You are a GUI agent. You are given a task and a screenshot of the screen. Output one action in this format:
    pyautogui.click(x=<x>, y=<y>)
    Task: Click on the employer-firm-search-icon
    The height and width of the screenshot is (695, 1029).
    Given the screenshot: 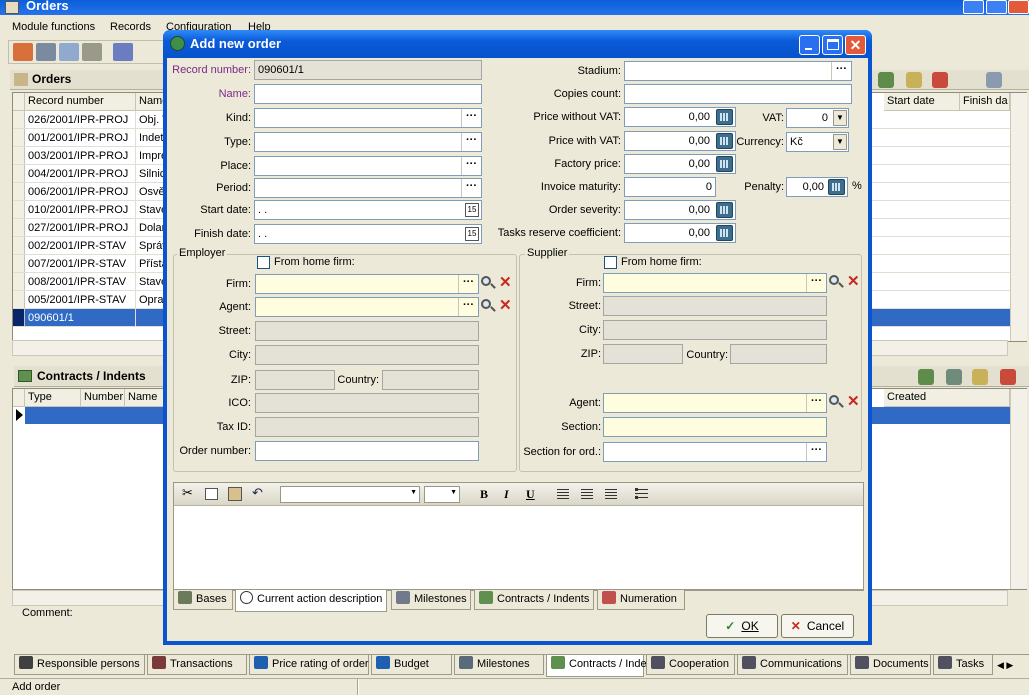 What is the action you would take?
    pyautogui.click(x=489, y=284)
    